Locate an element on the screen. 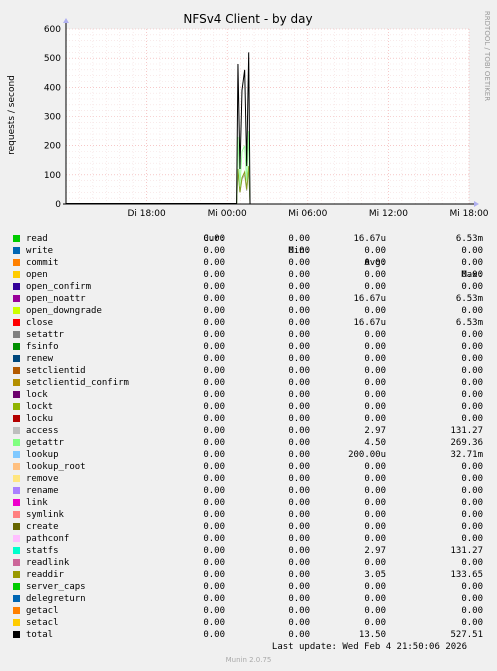 The height and width of the screenshot is (671, 497). y-tick-label: 200 is located at coordinates (52, 147).